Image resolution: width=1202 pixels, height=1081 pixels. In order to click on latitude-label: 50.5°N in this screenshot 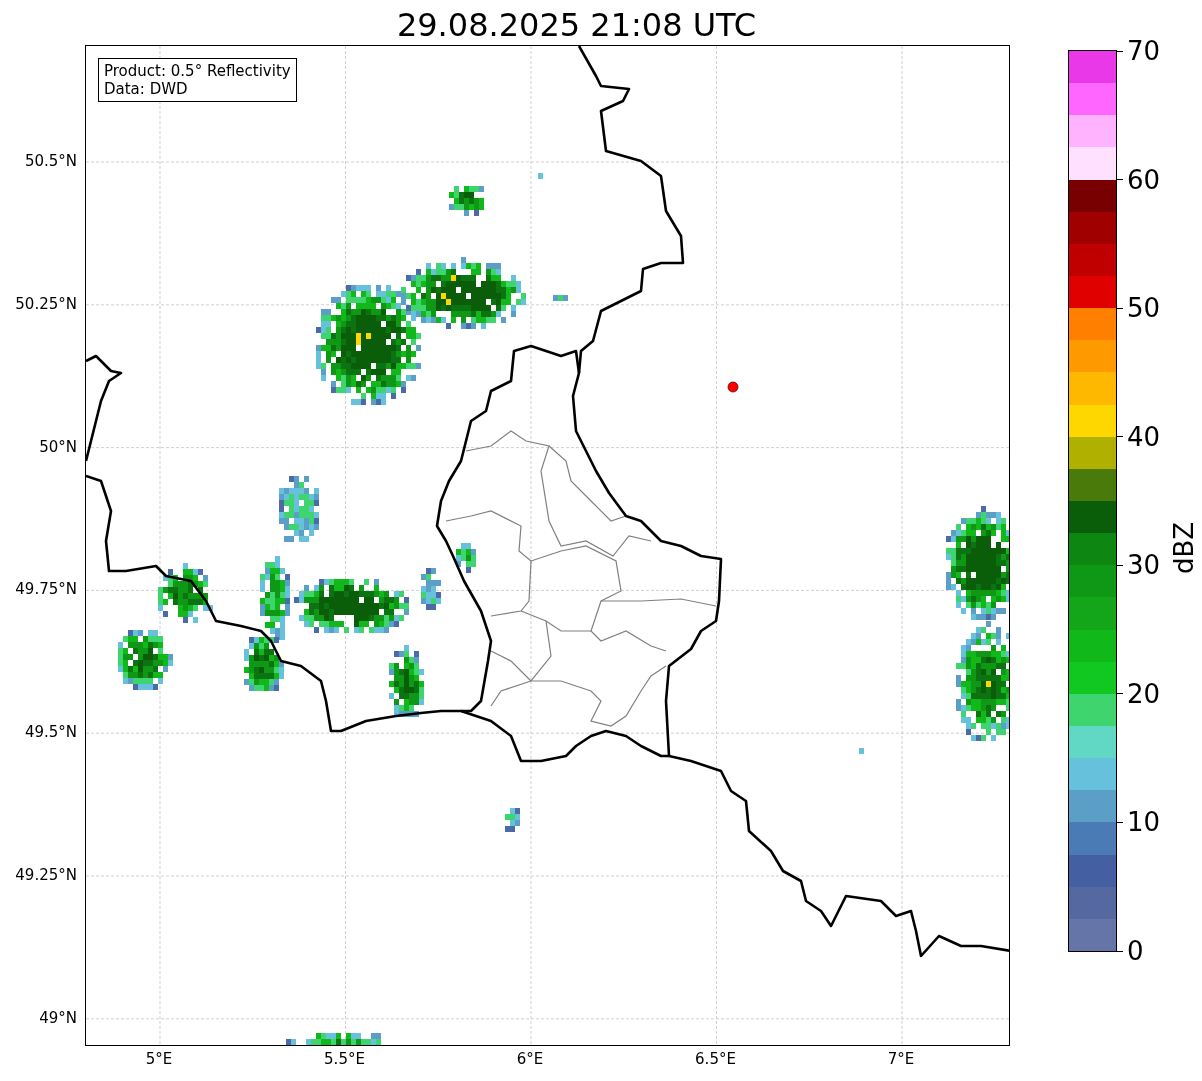, I will do `click(50, 161)`.